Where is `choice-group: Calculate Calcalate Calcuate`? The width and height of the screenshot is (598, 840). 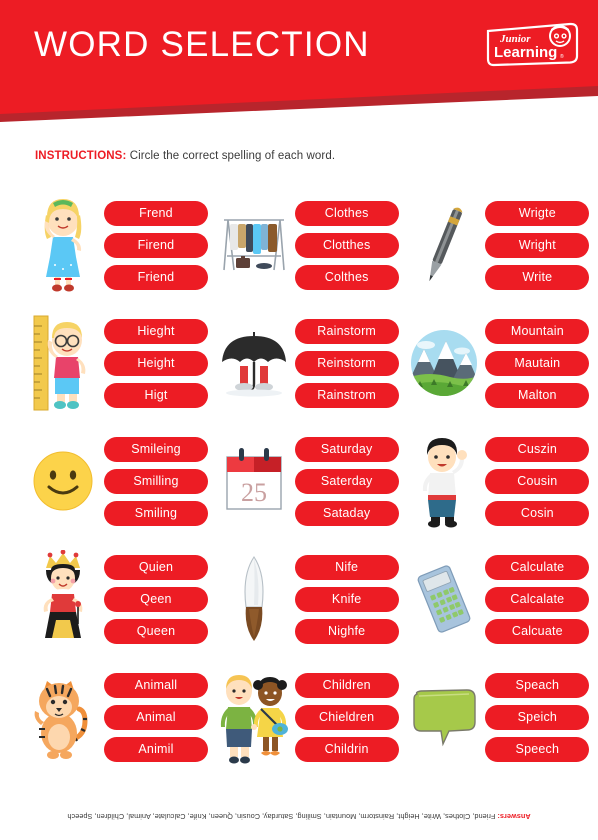
choice-group: Calculate Calcalate Calcuate is located at coordinates (537, 599).